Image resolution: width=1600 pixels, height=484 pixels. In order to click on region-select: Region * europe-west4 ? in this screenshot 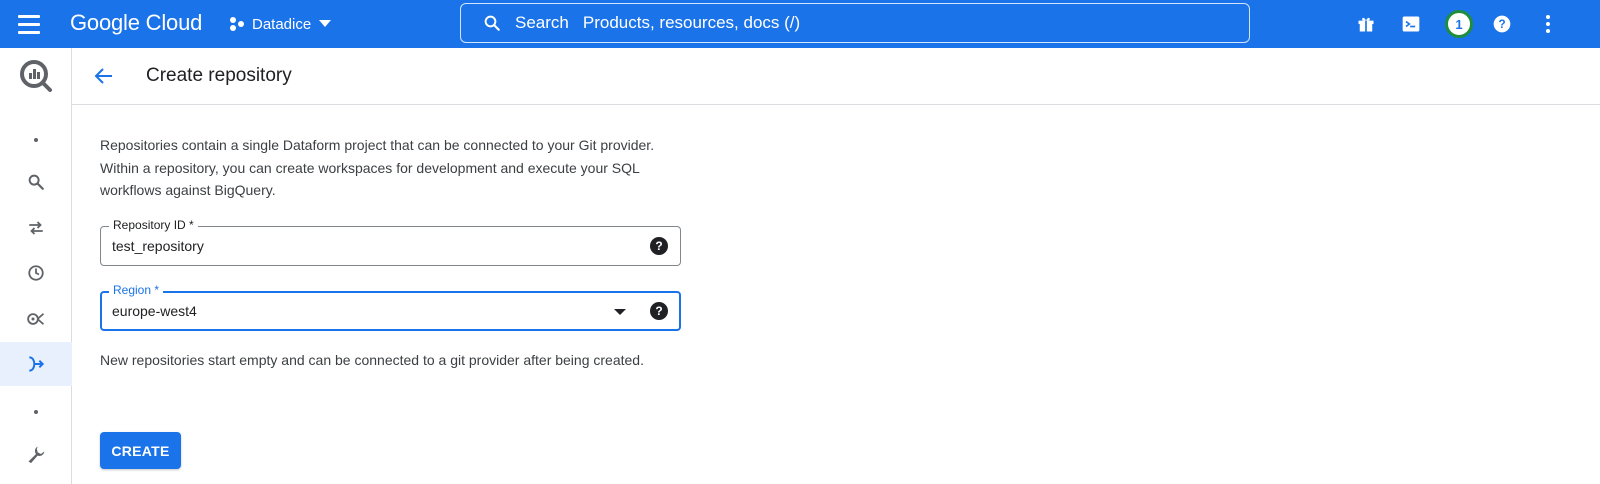, I will do `click(390, 307)`.